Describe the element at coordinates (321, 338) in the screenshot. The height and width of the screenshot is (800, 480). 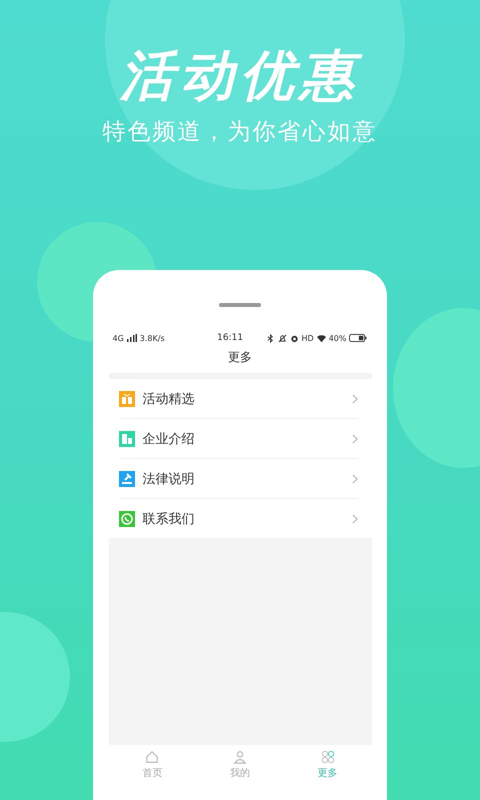
I see `wifi-icon` at that location.